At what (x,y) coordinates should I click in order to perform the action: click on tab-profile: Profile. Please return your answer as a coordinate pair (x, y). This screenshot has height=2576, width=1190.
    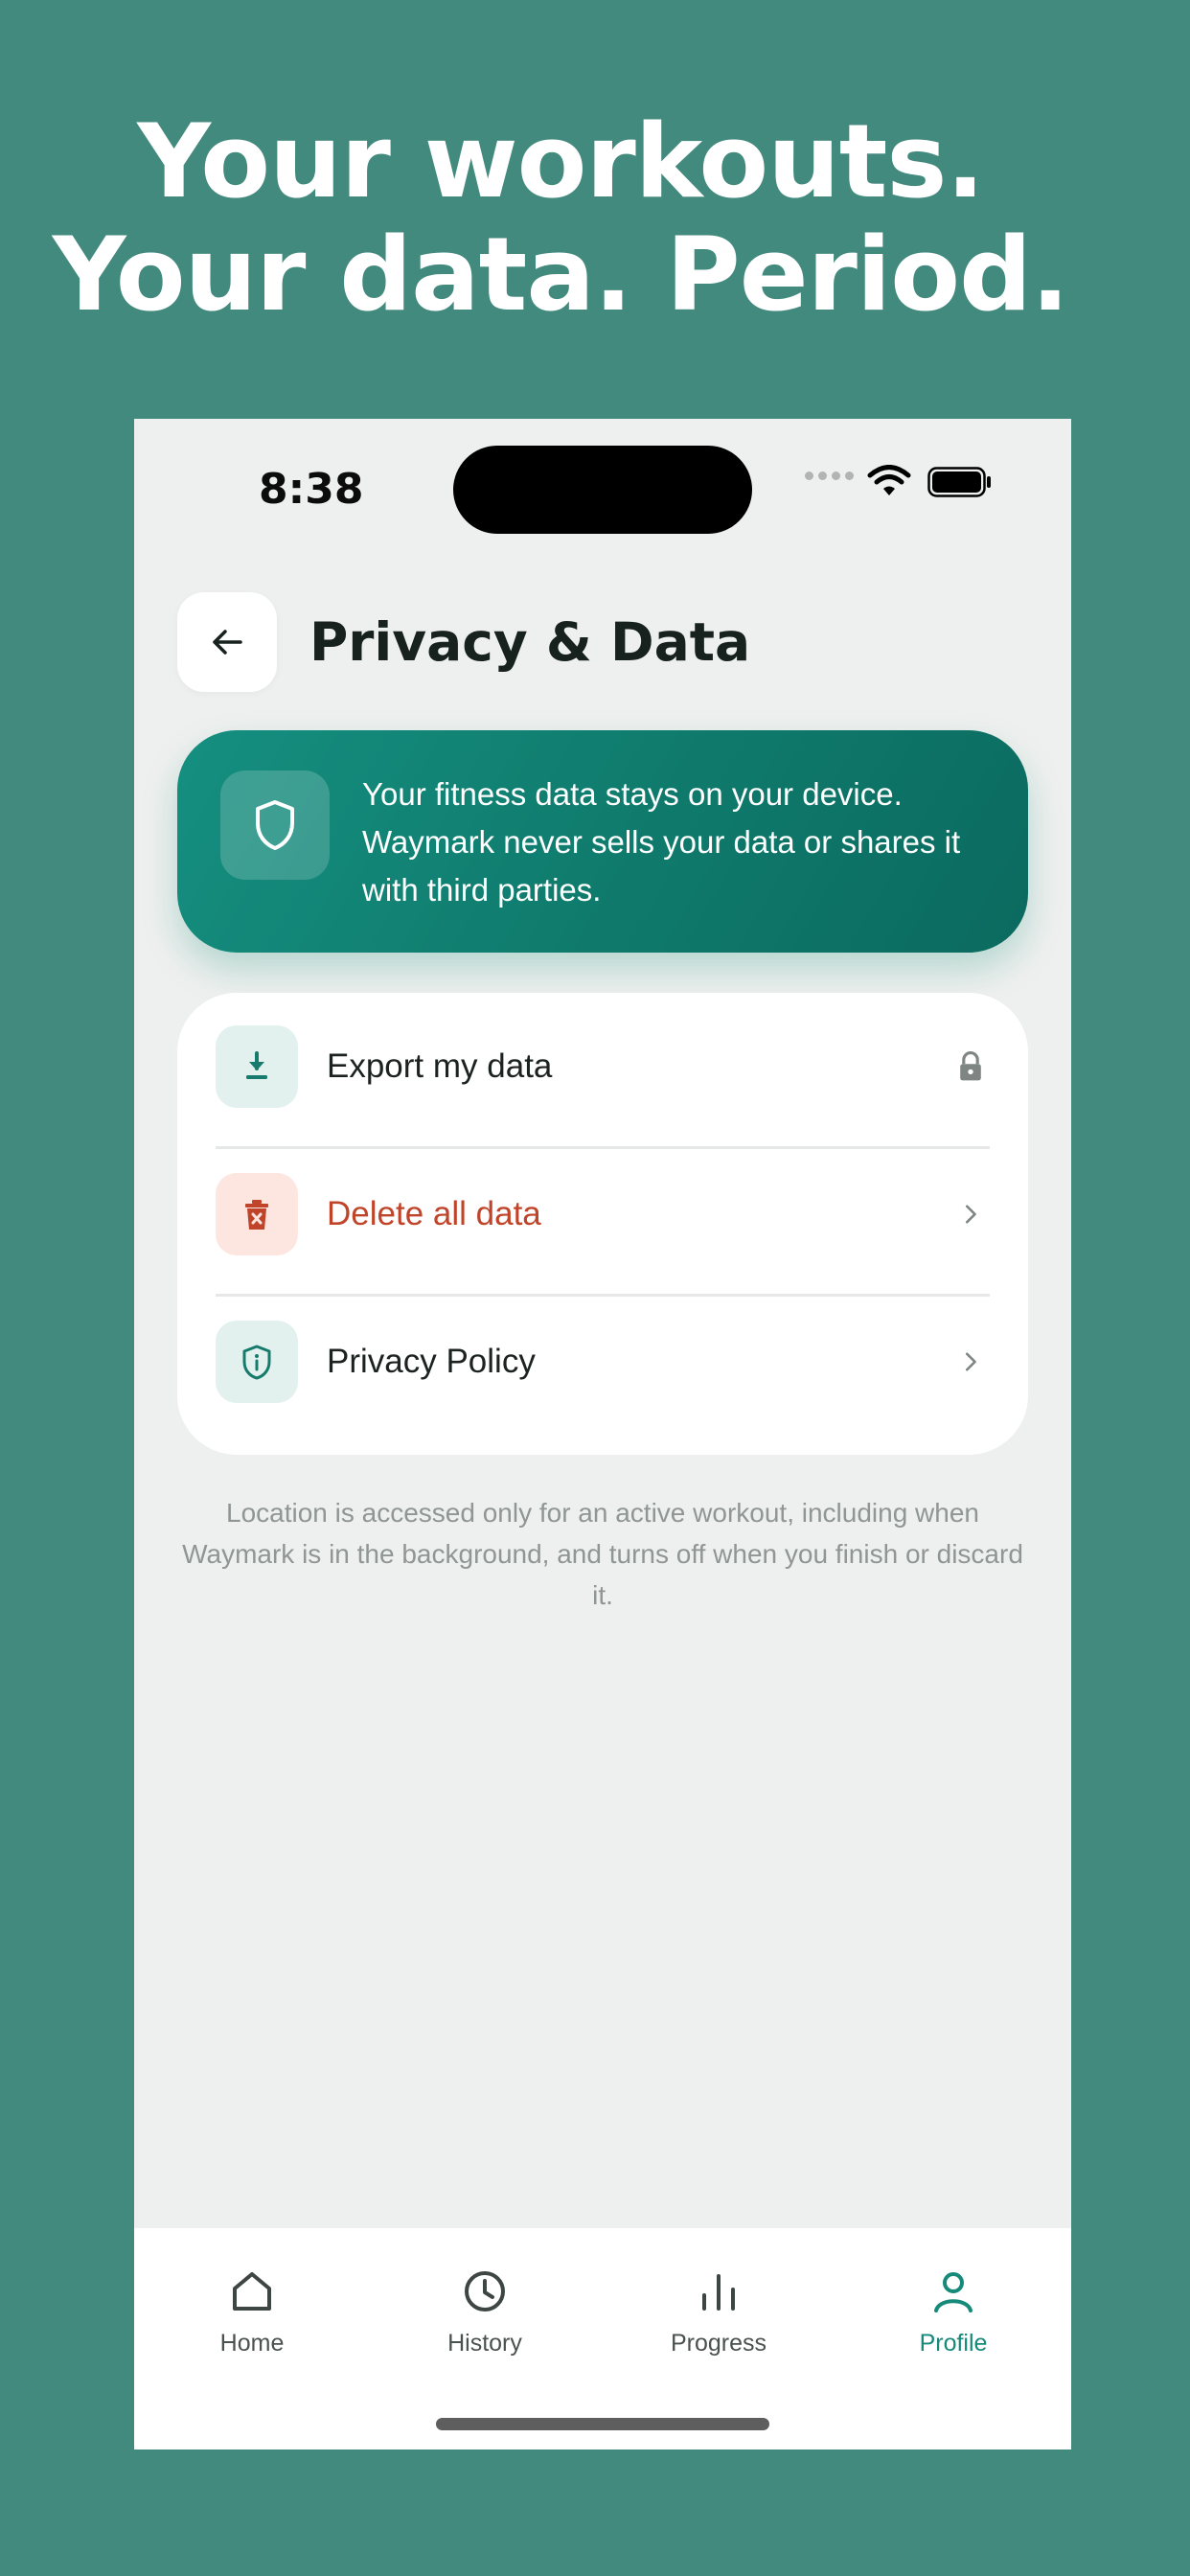
    Looking at the image, I should click on (953, 2312).